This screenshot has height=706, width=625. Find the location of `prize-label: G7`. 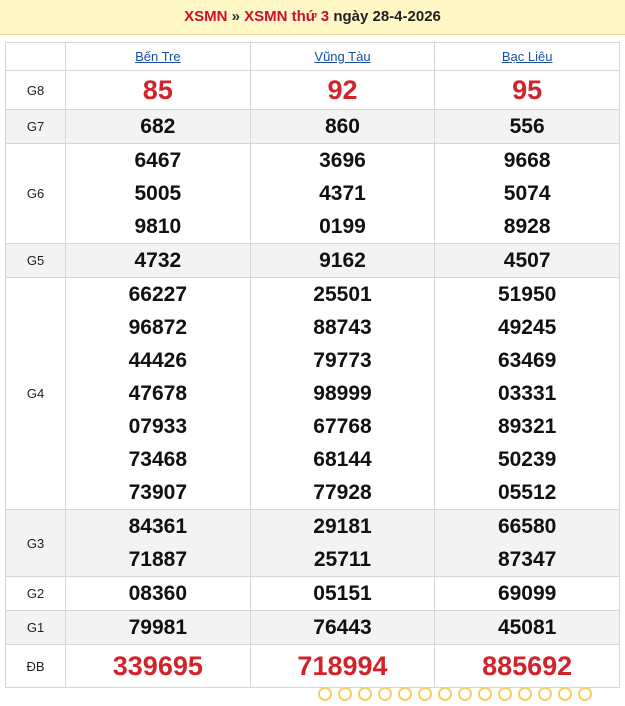

prize-label: G7 is located at coordinates (35, 126).